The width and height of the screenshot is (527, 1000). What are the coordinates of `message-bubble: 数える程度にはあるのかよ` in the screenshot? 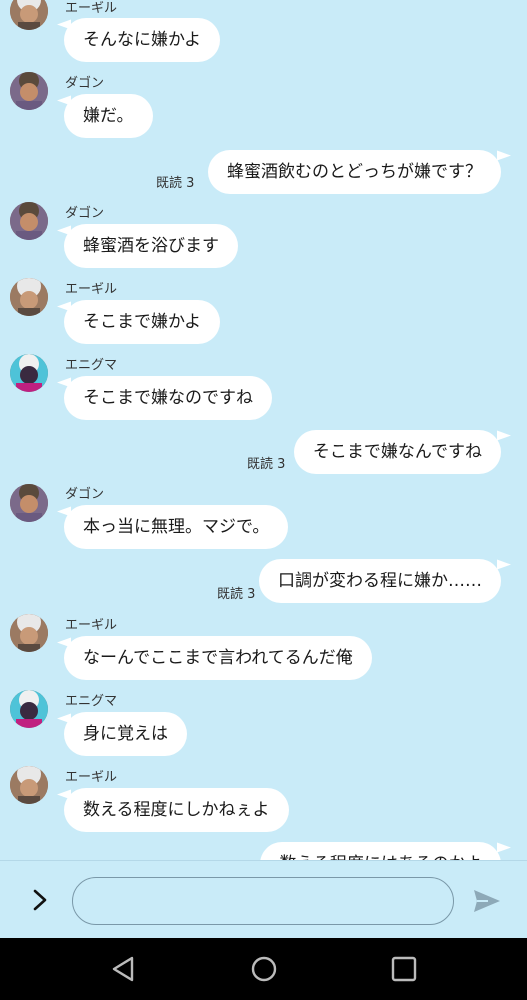 It's located at (380, 851).